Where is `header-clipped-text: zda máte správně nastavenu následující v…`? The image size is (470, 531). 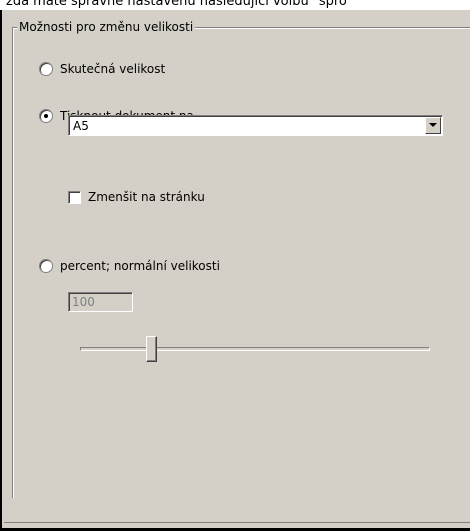 header-clipped-text: zda máte správně nastavenu následující v… is located at coordinates (176, 4).